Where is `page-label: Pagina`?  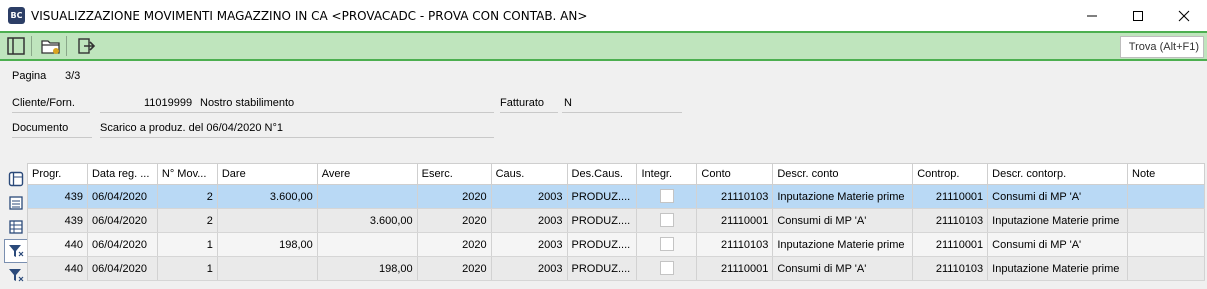 page-label: Pagina is located at coordinates (29, 76).